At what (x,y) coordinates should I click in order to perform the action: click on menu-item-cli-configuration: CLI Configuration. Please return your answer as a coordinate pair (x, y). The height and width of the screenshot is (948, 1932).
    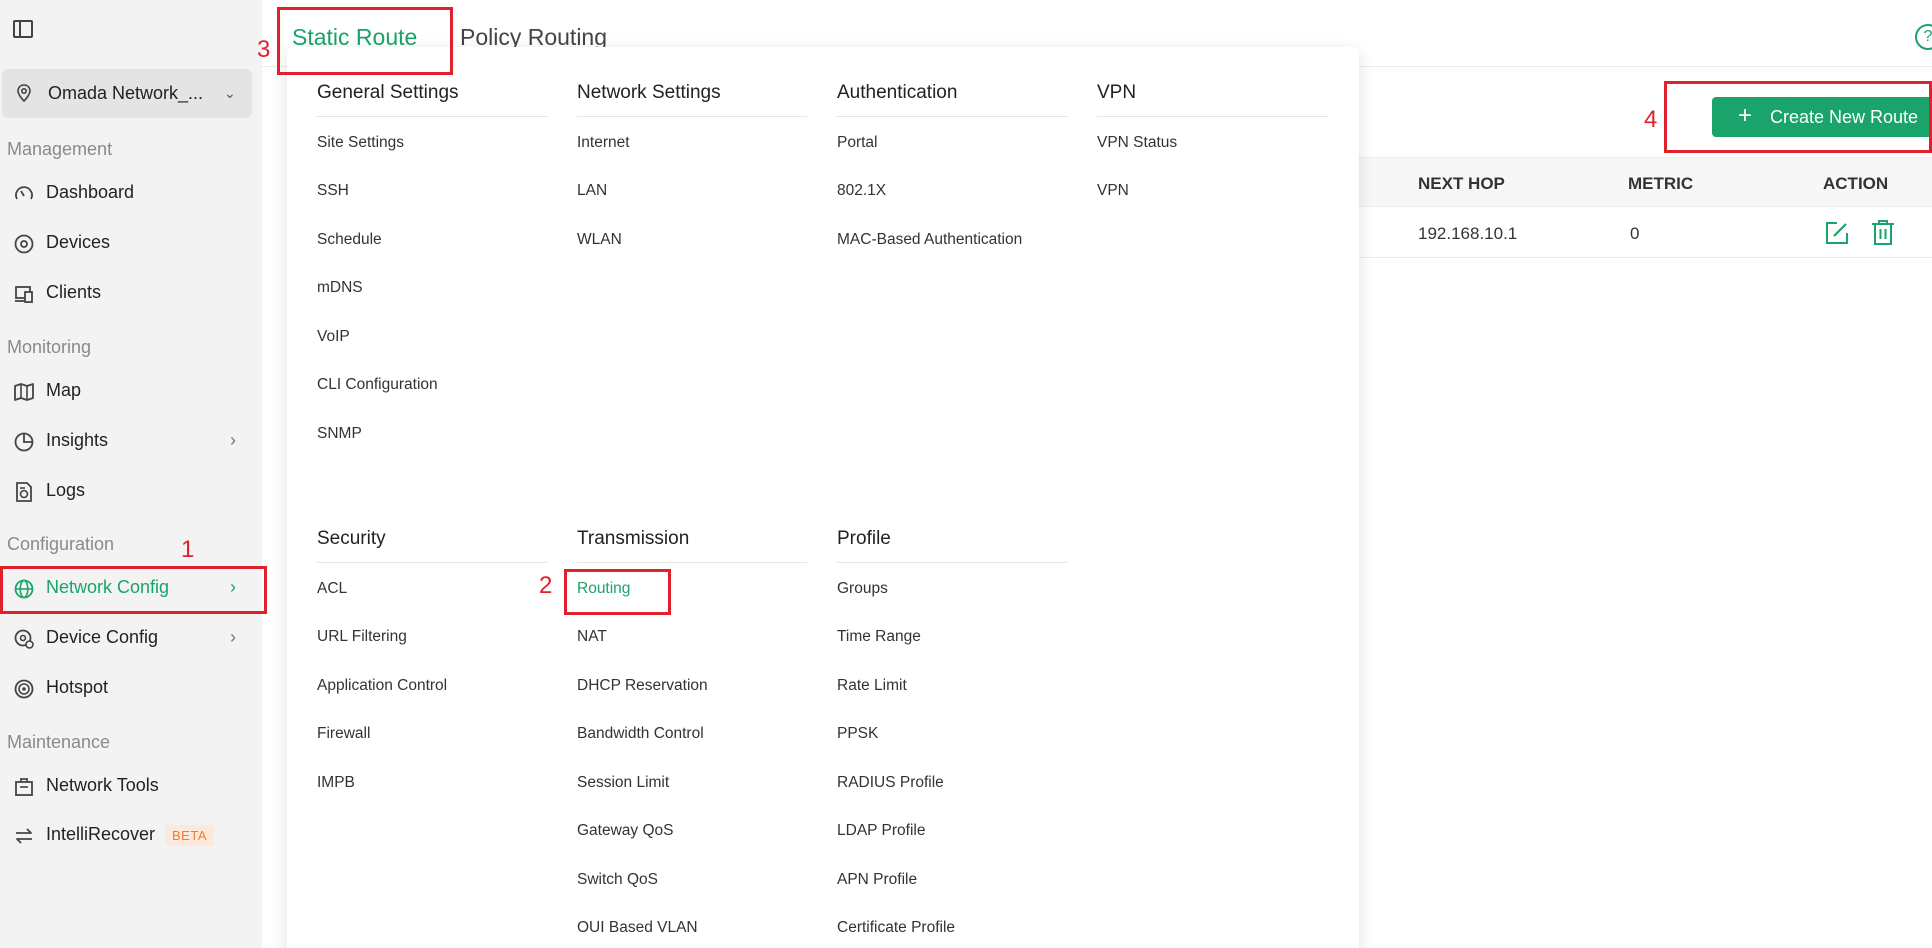
    Looking at the image, I should click on (377, 385).